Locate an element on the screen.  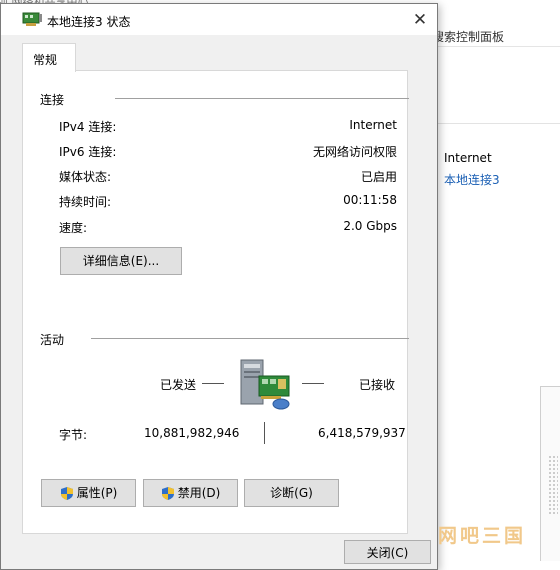
ipv4-label: IPv4 连接: is located at coordinates (88, 127).